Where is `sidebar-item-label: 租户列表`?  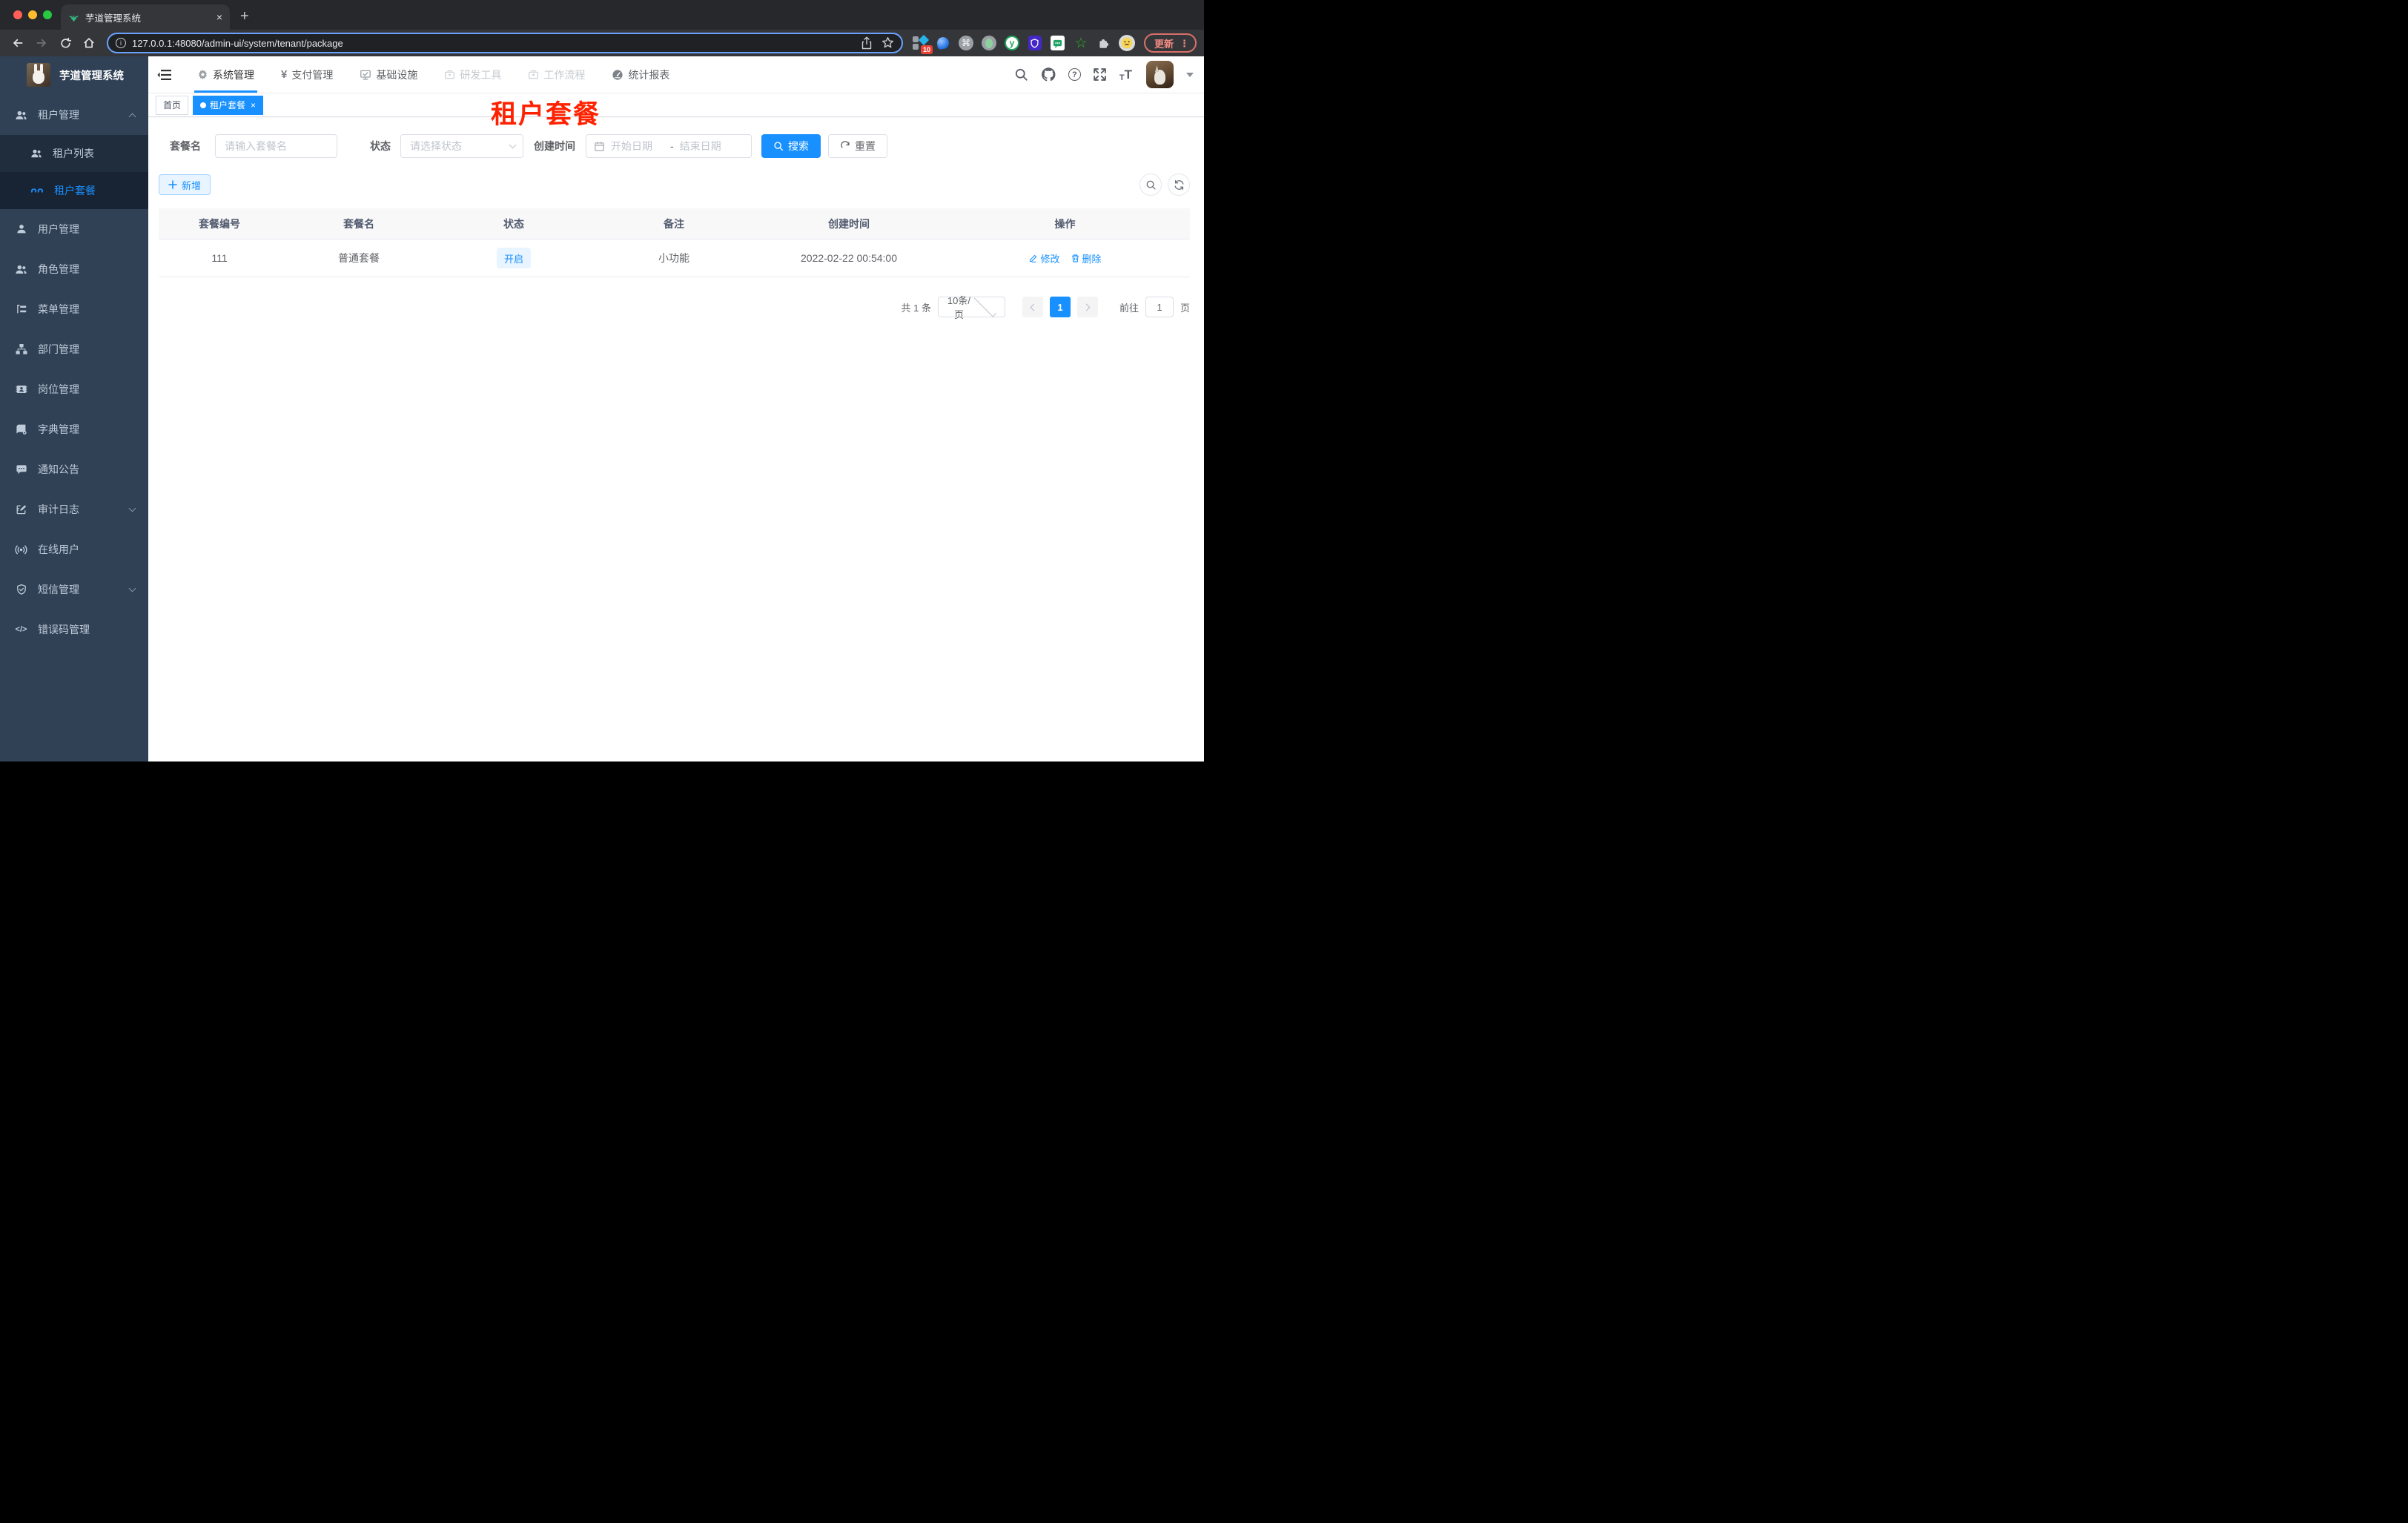
sidebar-item-label: 租户列表 is located at coordinates (73, 153).